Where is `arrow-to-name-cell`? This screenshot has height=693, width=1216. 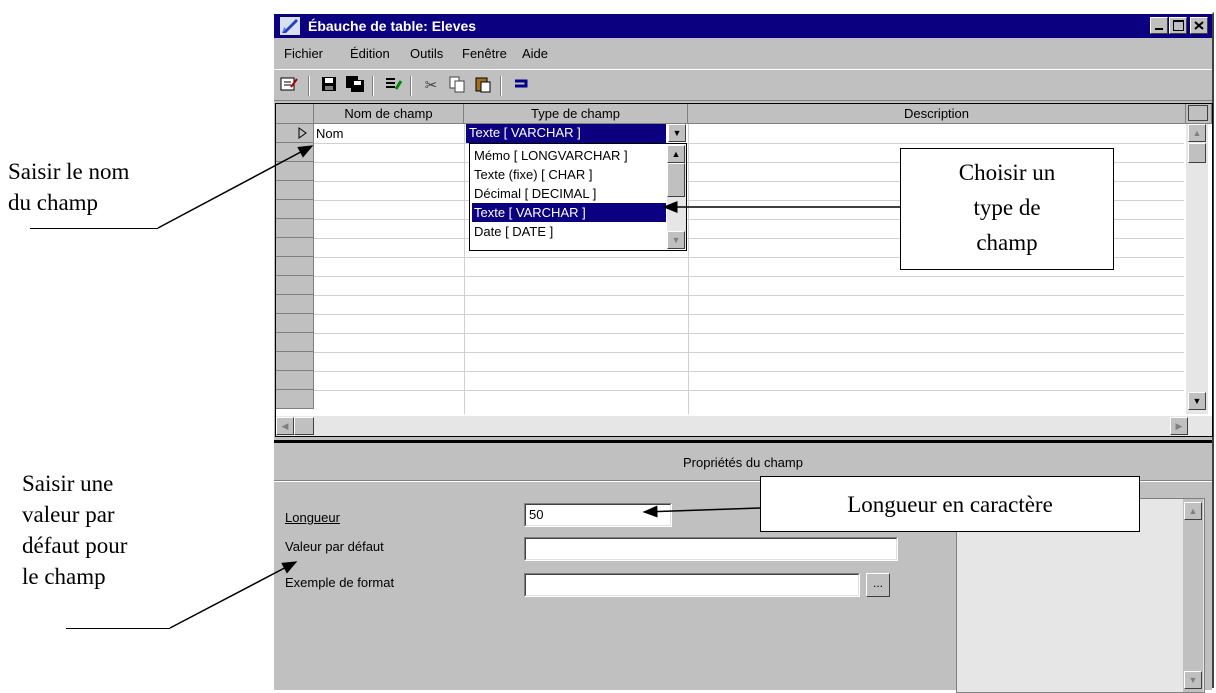
arrow-to-name-cell is located at coordinates (235, 187).